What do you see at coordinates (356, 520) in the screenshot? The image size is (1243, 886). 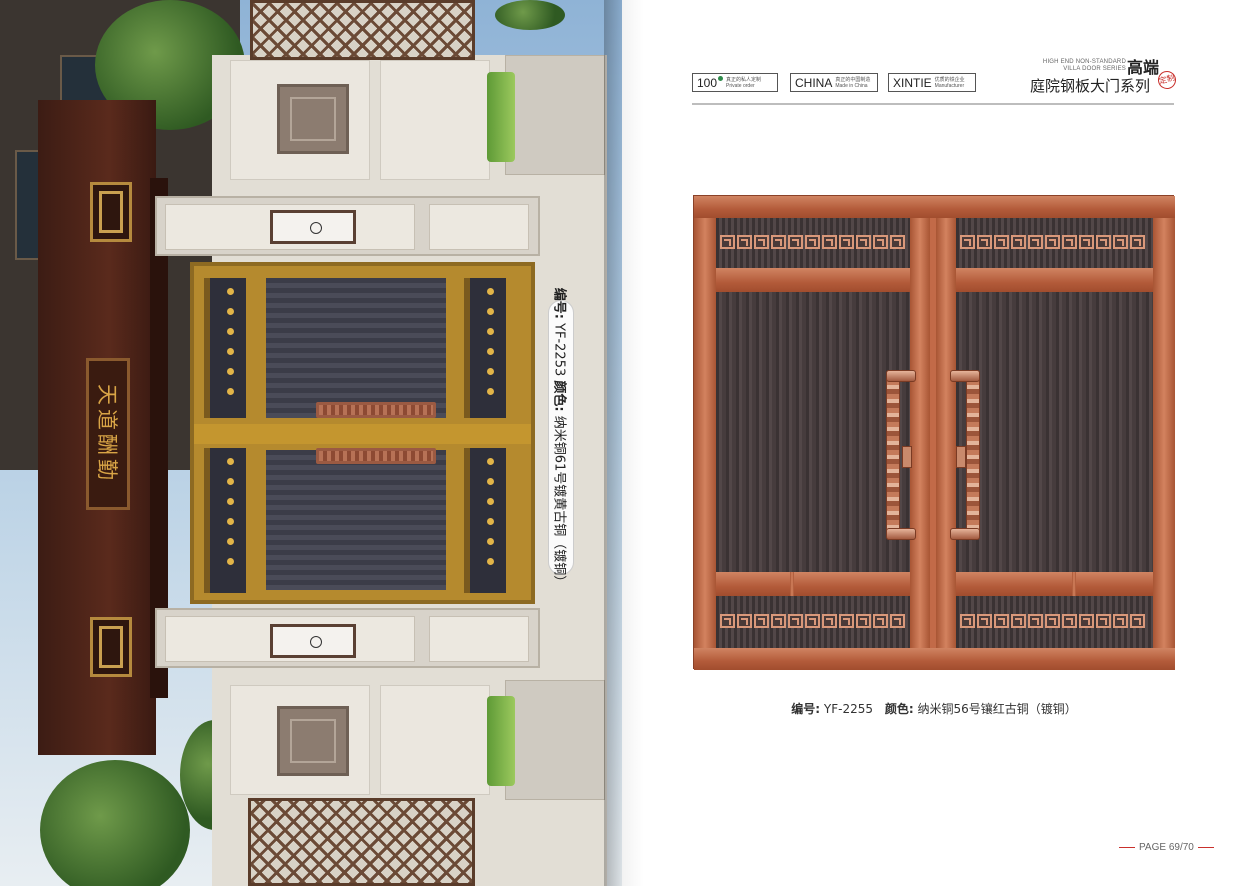 I see `gate-panel` at bounding box center [356, 520].